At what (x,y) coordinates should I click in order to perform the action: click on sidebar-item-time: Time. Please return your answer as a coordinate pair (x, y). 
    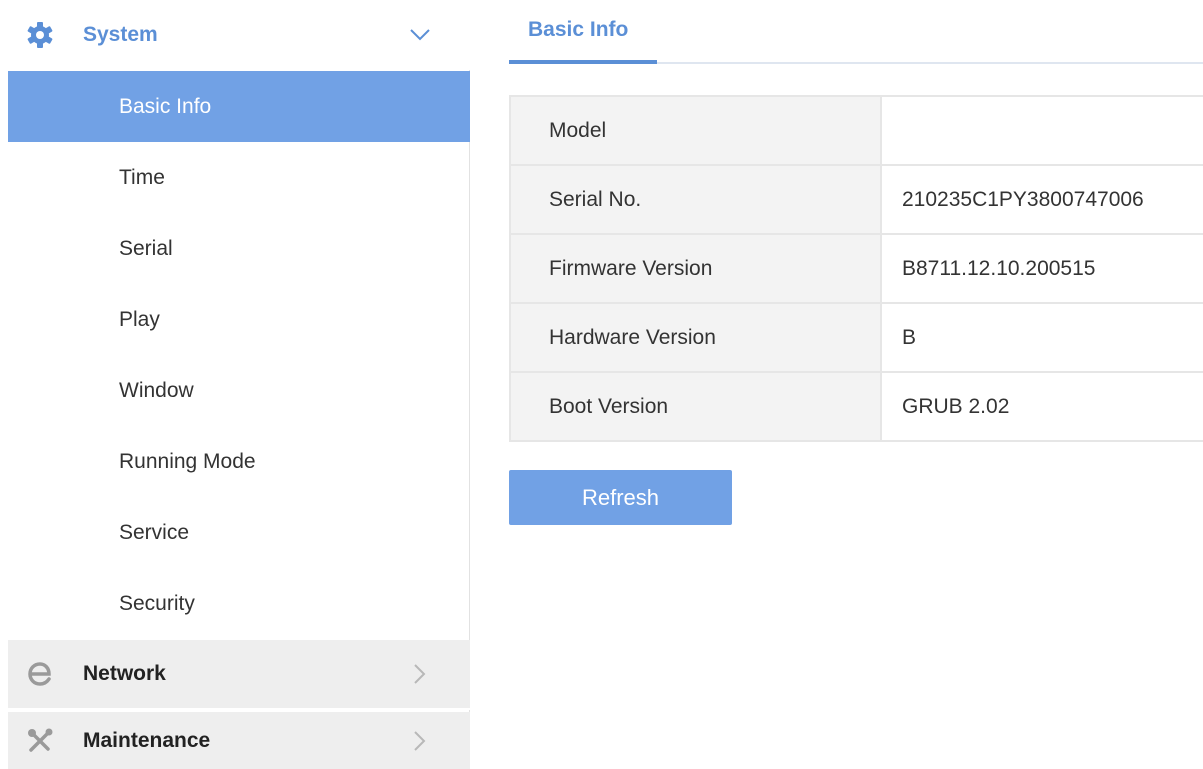
    Looking at the image, I should click on (239, 177).